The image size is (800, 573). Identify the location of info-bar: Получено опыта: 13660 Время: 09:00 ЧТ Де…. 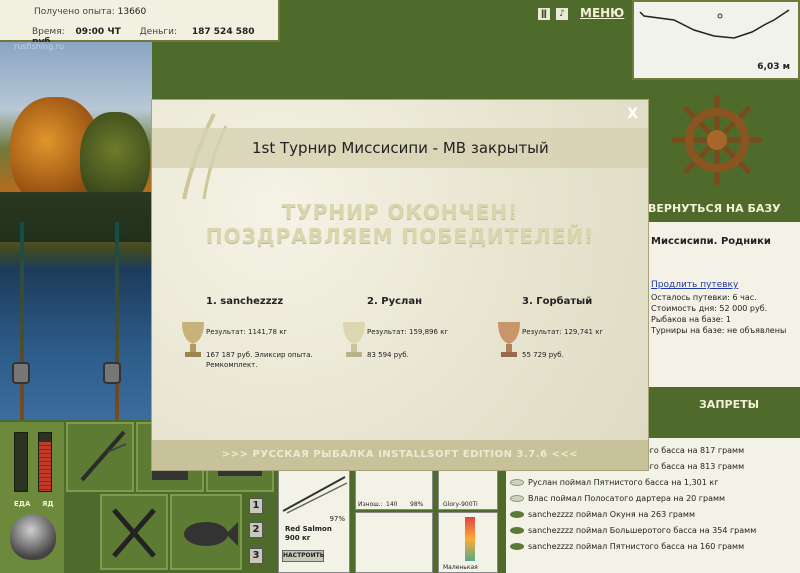
(140, 23).